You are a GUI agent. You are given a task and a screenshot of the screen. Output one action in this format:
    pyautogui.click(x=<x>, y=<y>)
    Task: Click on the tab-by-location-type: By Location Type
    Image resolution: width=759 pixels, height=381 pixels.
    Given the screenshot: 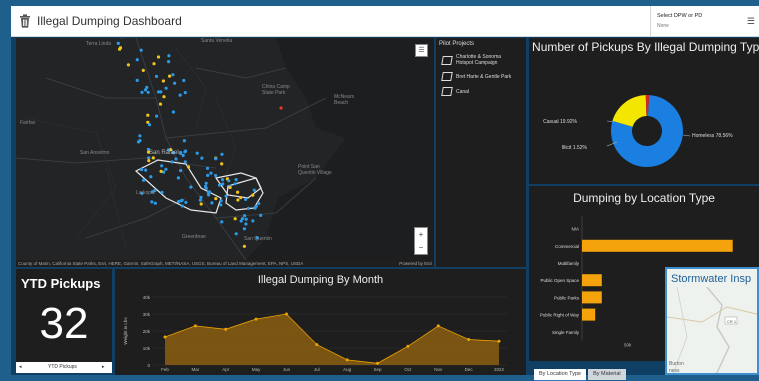 What is the action you would take?
    pyautogui.click(x=560, y=375)
    